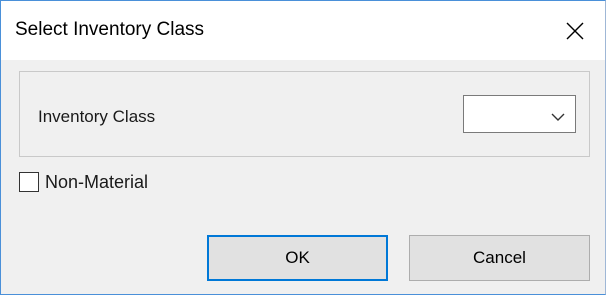 This screenshot has height=296, width=607. Describe the element at coordinates (96, 182) in the screenshot. I see `non-material-label: Non-Material` at that location.